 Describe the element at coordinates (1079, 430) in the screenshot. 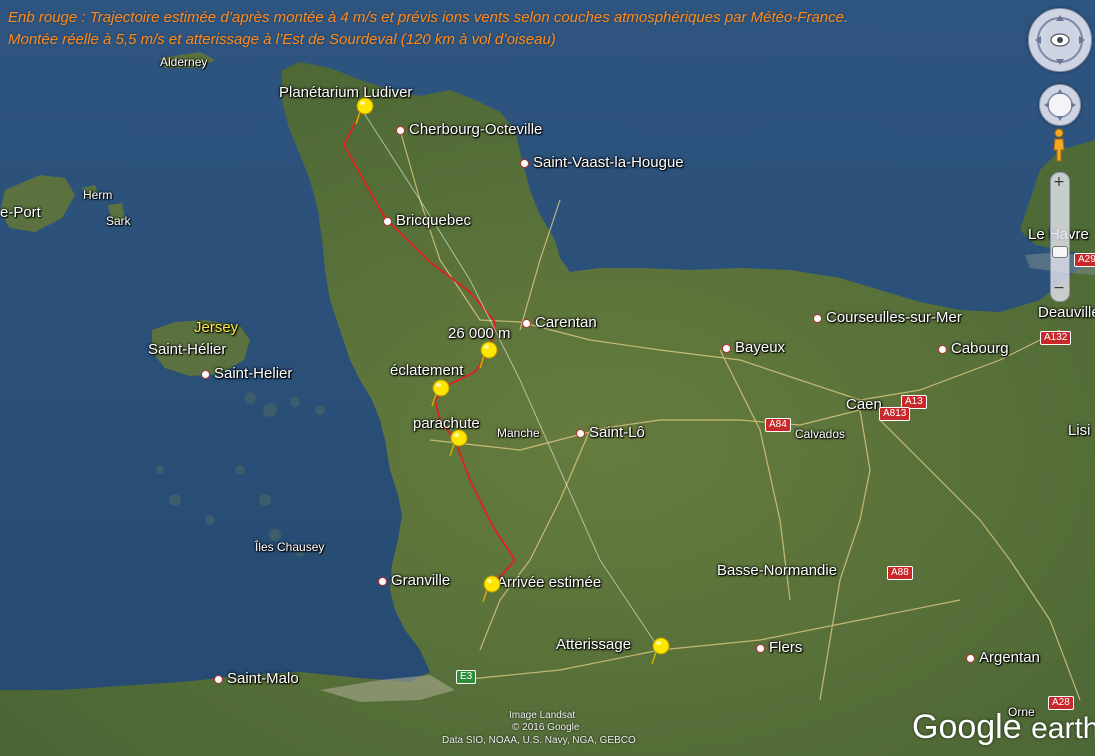

I see `place-lisieux: Lisi` at that location.